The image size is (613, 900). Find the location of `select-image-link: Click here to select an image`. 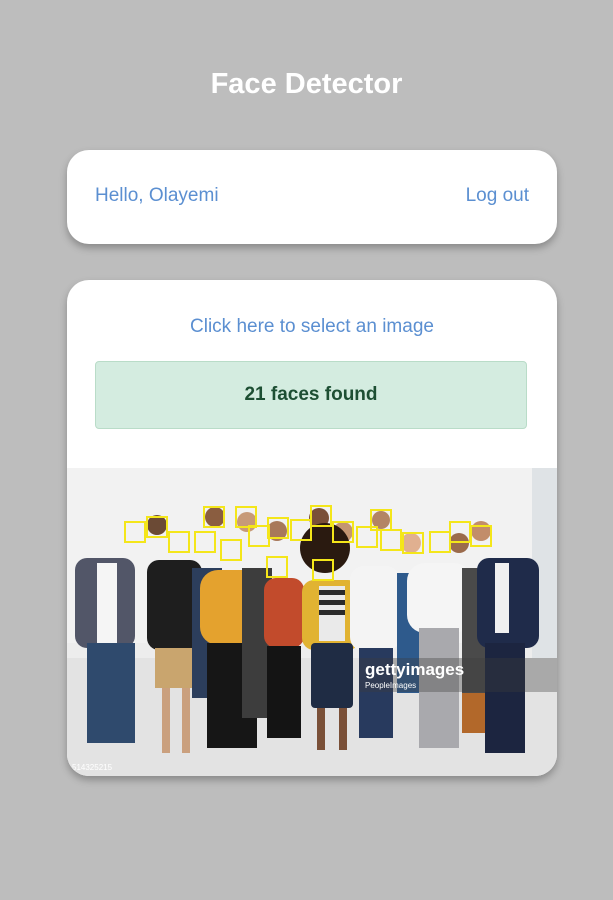

select-image-link: Click here to select an image is located at coordinates (312, 327).